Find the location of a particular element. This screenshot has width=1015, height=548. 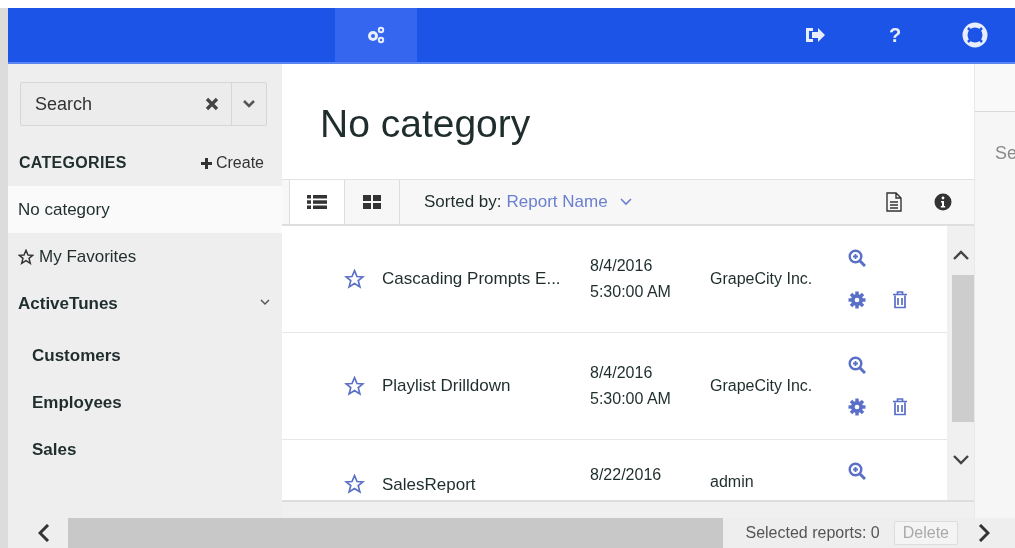

list-icon is located at coordinates (317, 202).